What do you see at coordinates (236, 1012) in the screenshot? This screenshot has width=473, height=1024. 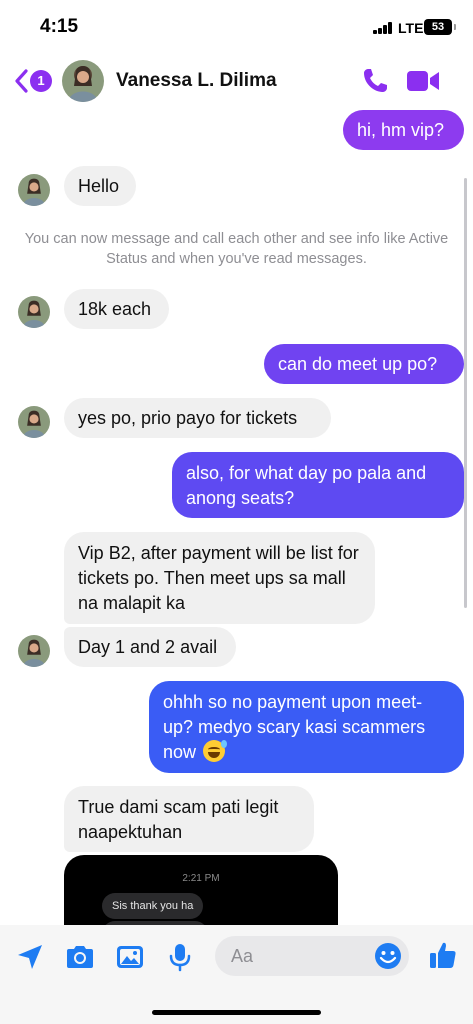 I see `home-indicator` at bounding box center [236, 1012].